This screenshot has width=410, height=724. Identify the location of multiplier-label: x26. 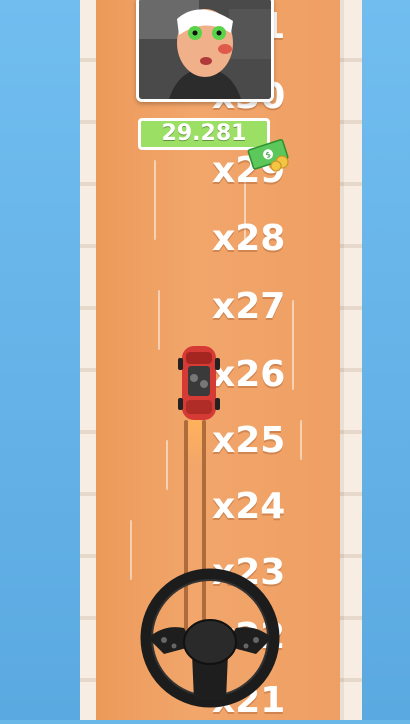
(249, 374).